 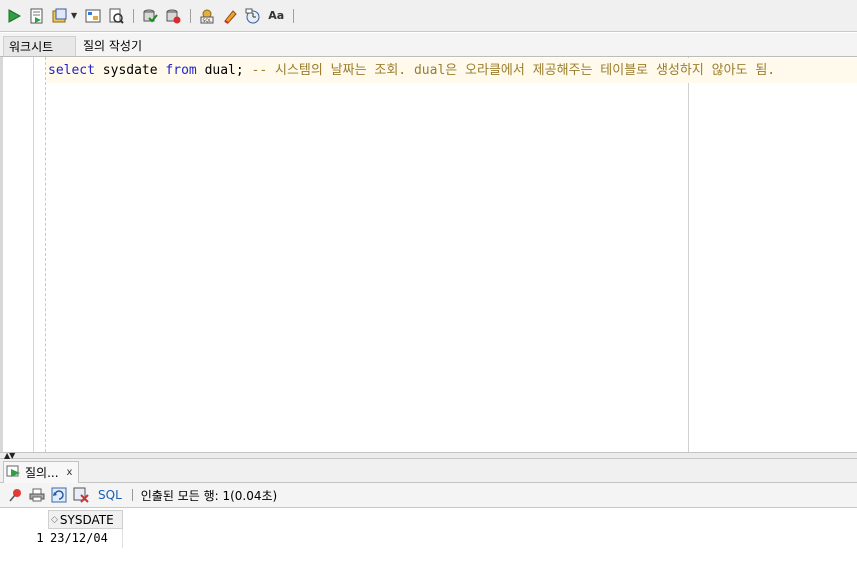 I want to click on worksheet-tabbar: 워크시트 질의 작성기, so click(x=428, y=45).